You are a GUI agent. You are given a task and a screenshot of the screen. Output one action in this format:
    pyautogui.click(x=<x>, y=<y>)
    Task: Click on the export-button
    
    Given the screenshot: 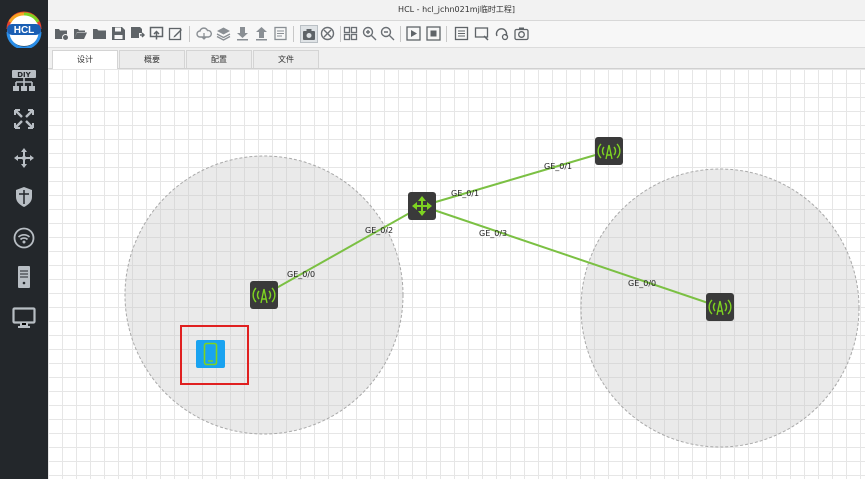 What is the action you would take?
    pyautogui.click(x=156, y=33)
    